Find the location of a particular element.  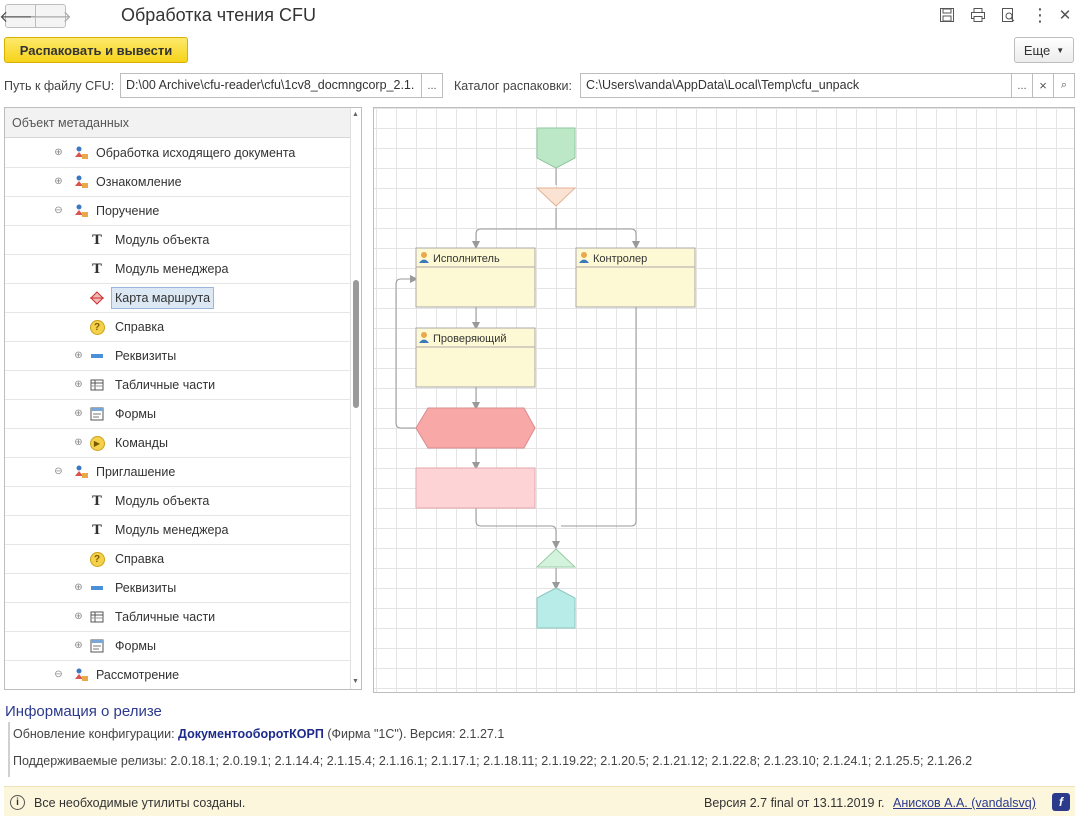

update-prefix: Обновление конфигурации: is located at coordinates (96, 734).